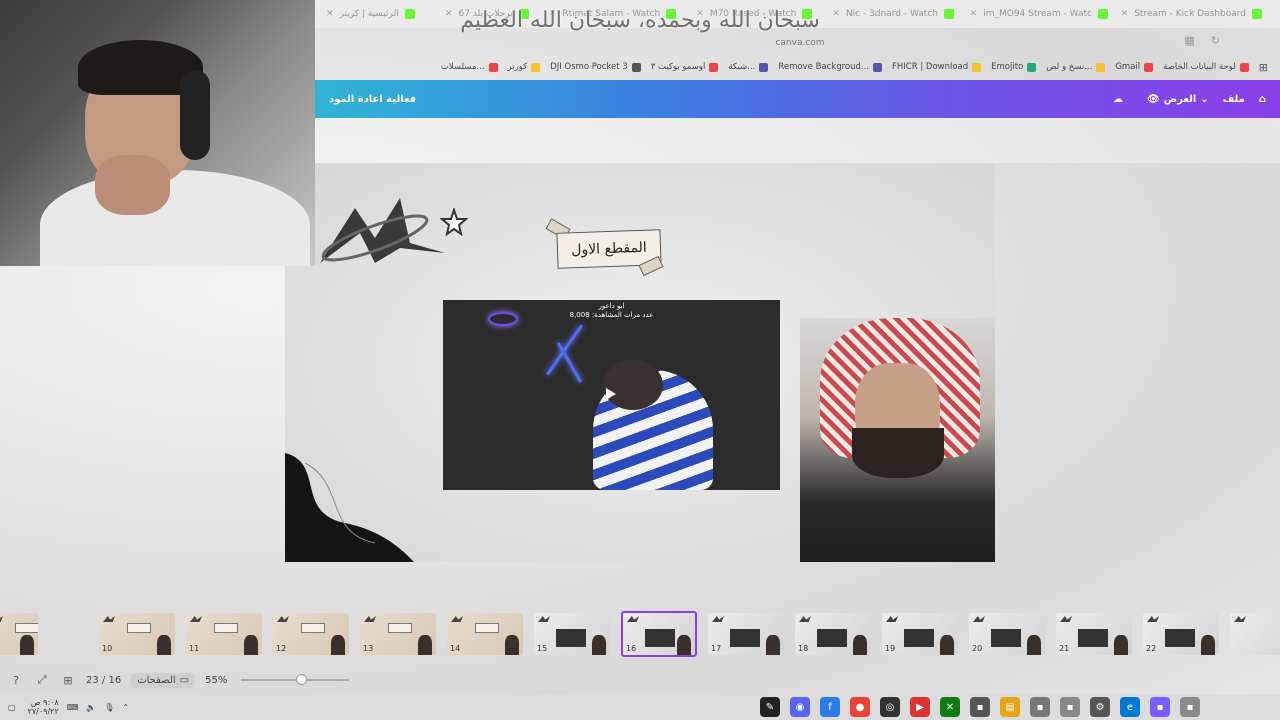 The width and height of the screenshot is (1280, 720). Describe the element at coordinates (184, 680) in the screenshot. I see `pages-icon: ▭` at that location.